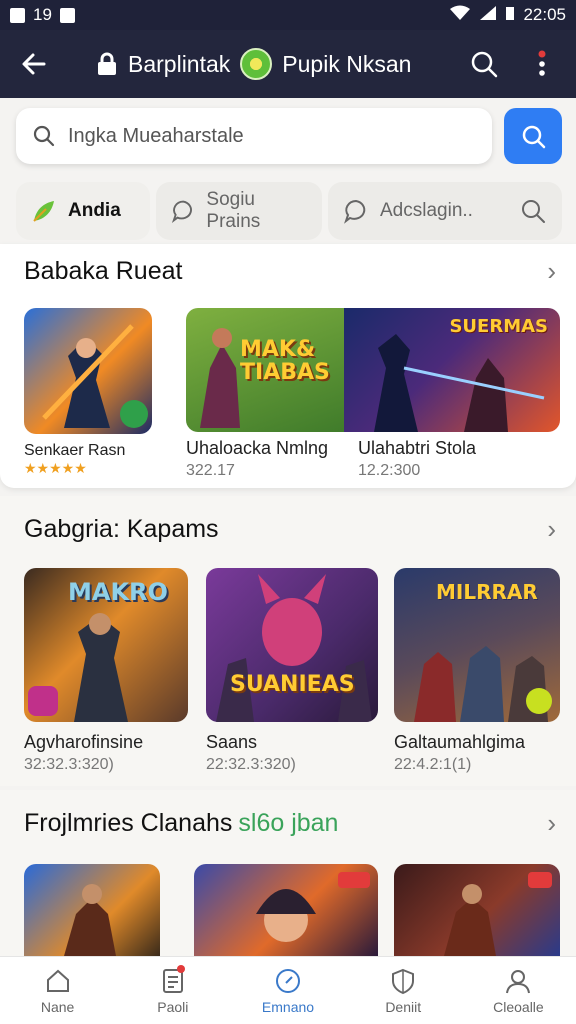 The height and width of the screenshot is (1024, 576). I want to click on nav-label: Deniit, so click(403, 1006).